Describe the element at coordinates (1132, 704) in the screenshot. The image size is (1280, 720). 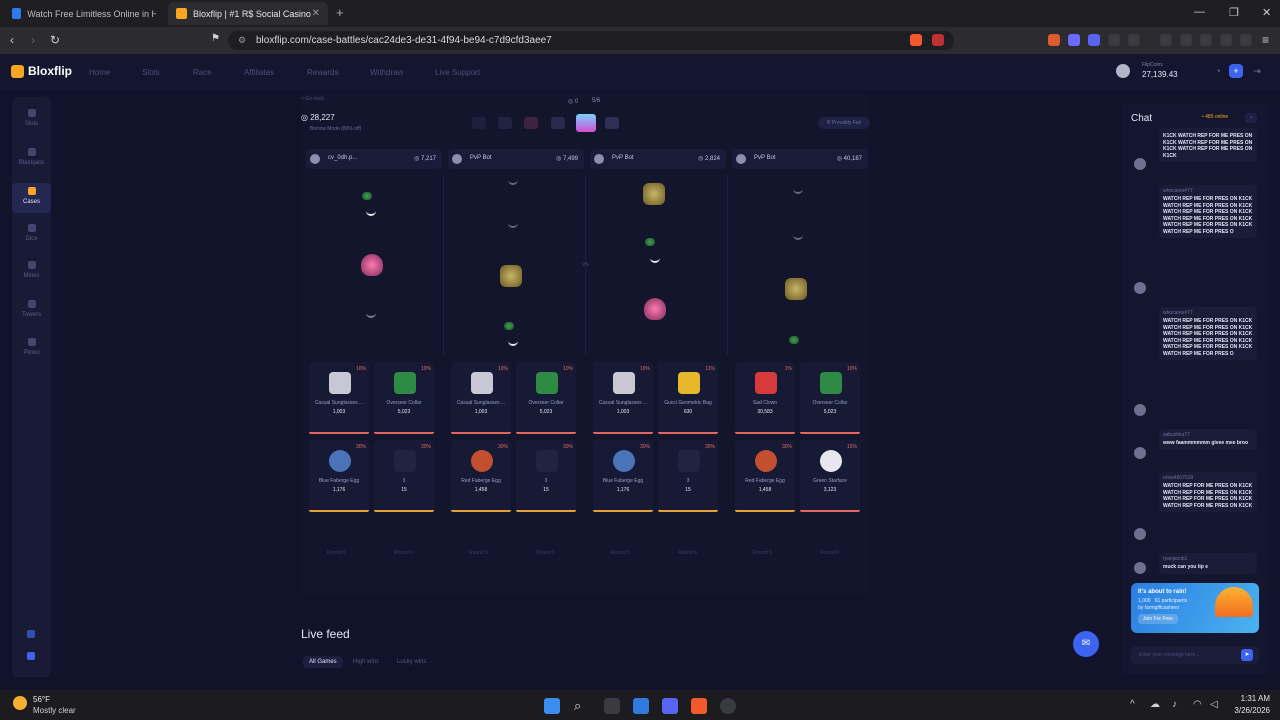
I see `chevron-up-icon: ^` at that location.